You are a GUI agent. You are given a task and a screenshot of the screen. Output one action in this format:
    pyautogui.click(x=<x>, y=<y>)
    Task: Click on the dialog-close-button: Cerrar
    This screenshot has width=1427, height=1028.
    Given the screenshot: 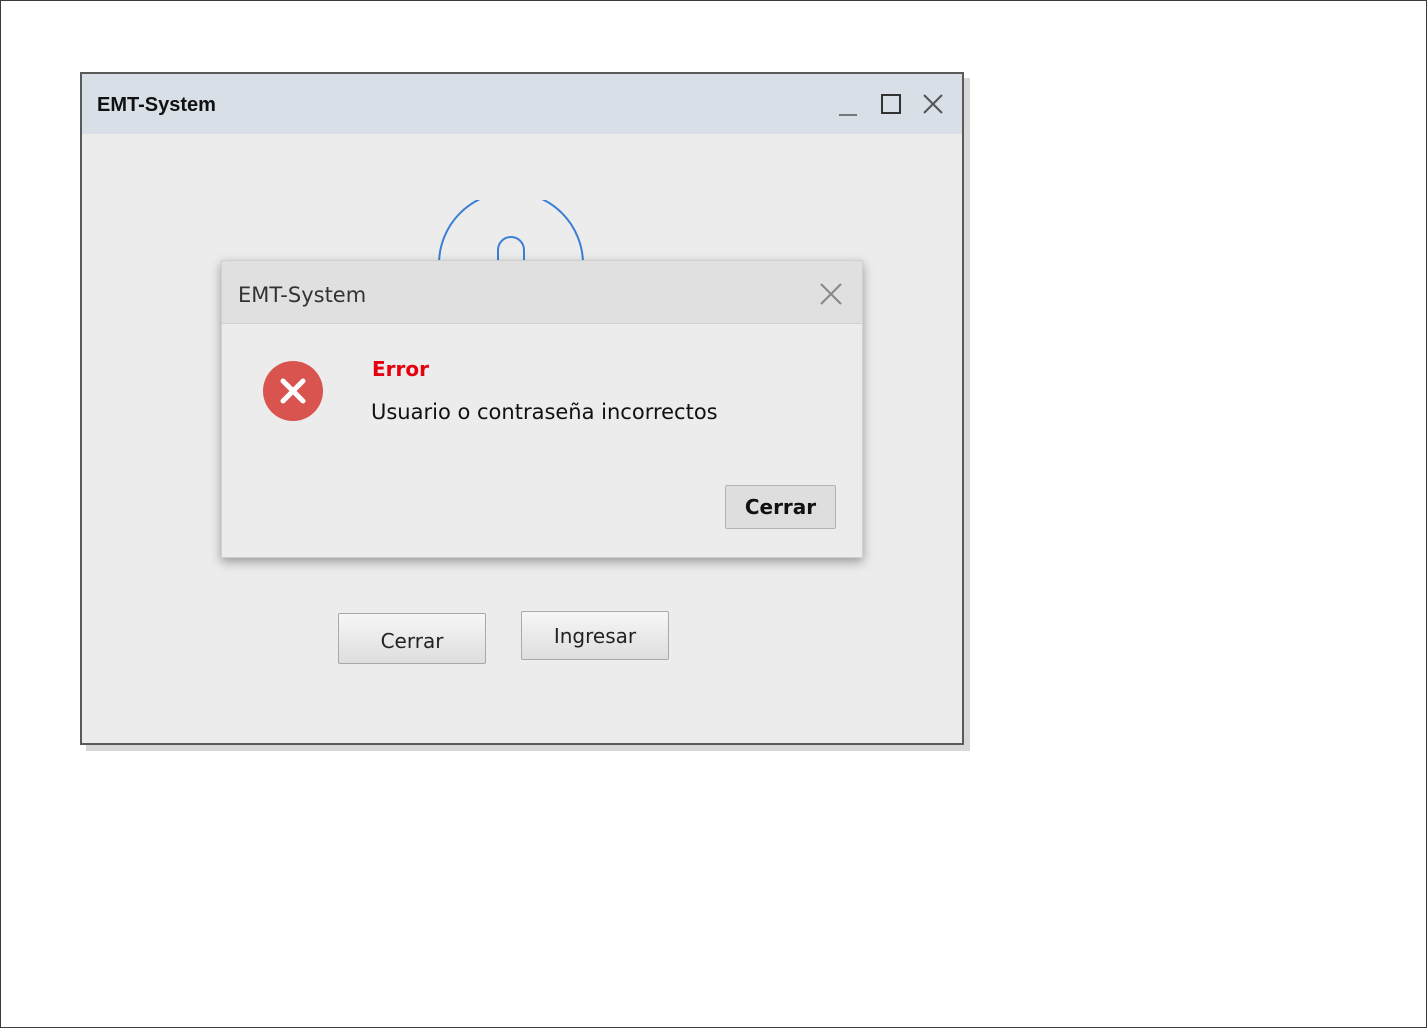 What is the action you would take?
    pyautogui.click(x=780, y=507)
    